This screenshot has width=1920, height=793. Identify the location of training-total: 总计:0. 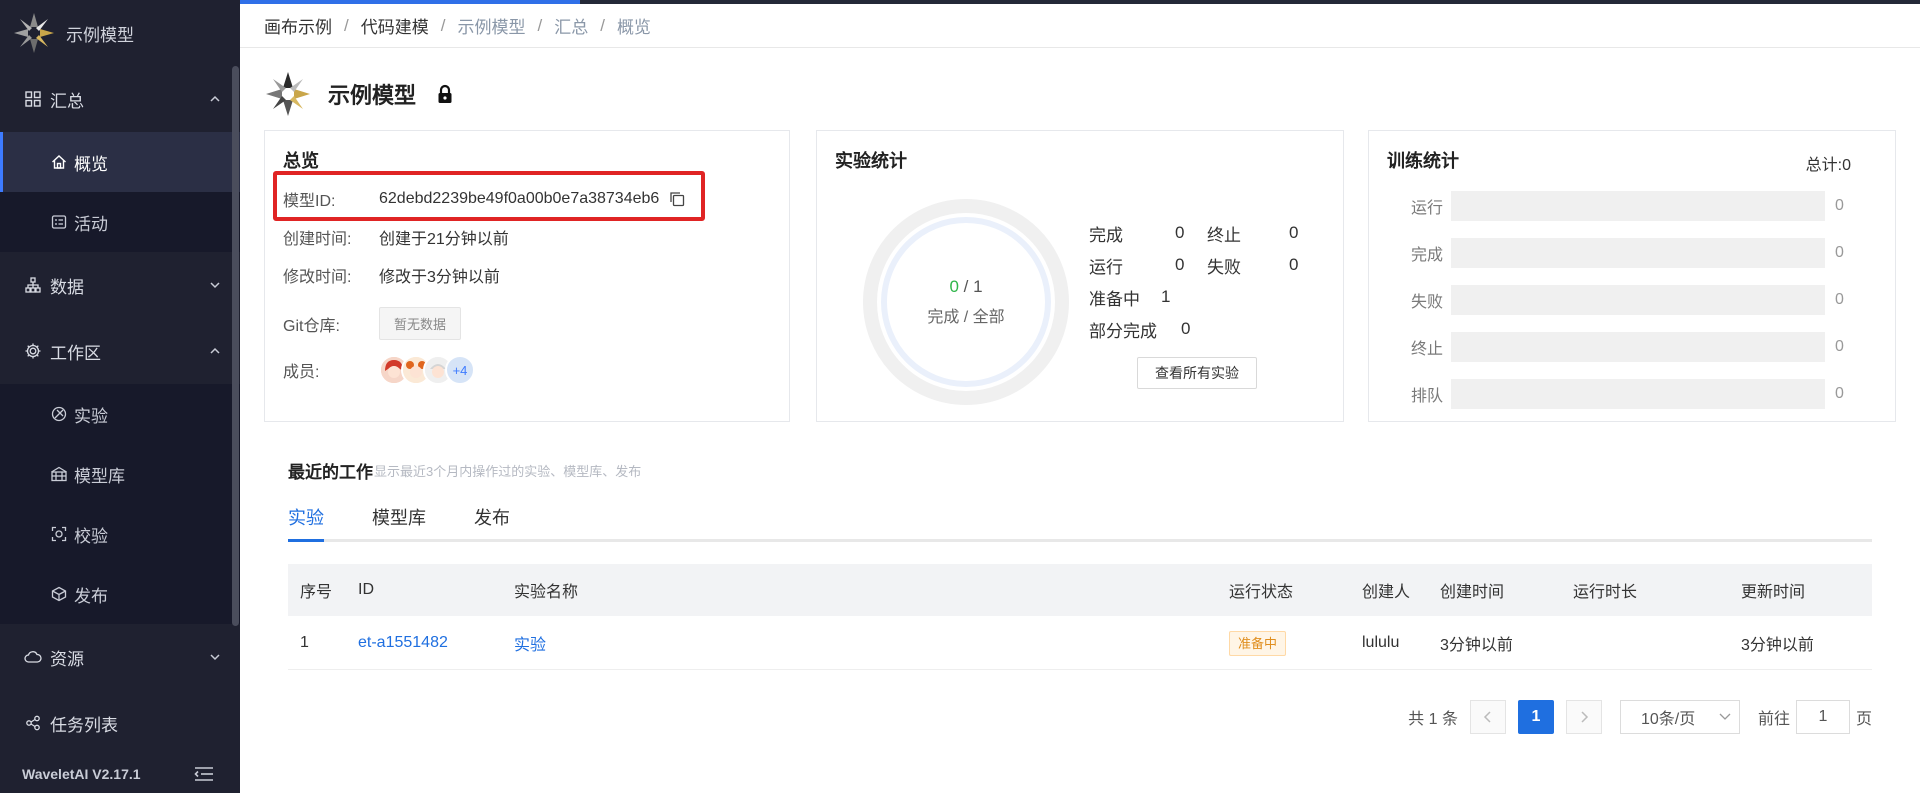
(1828, 165).